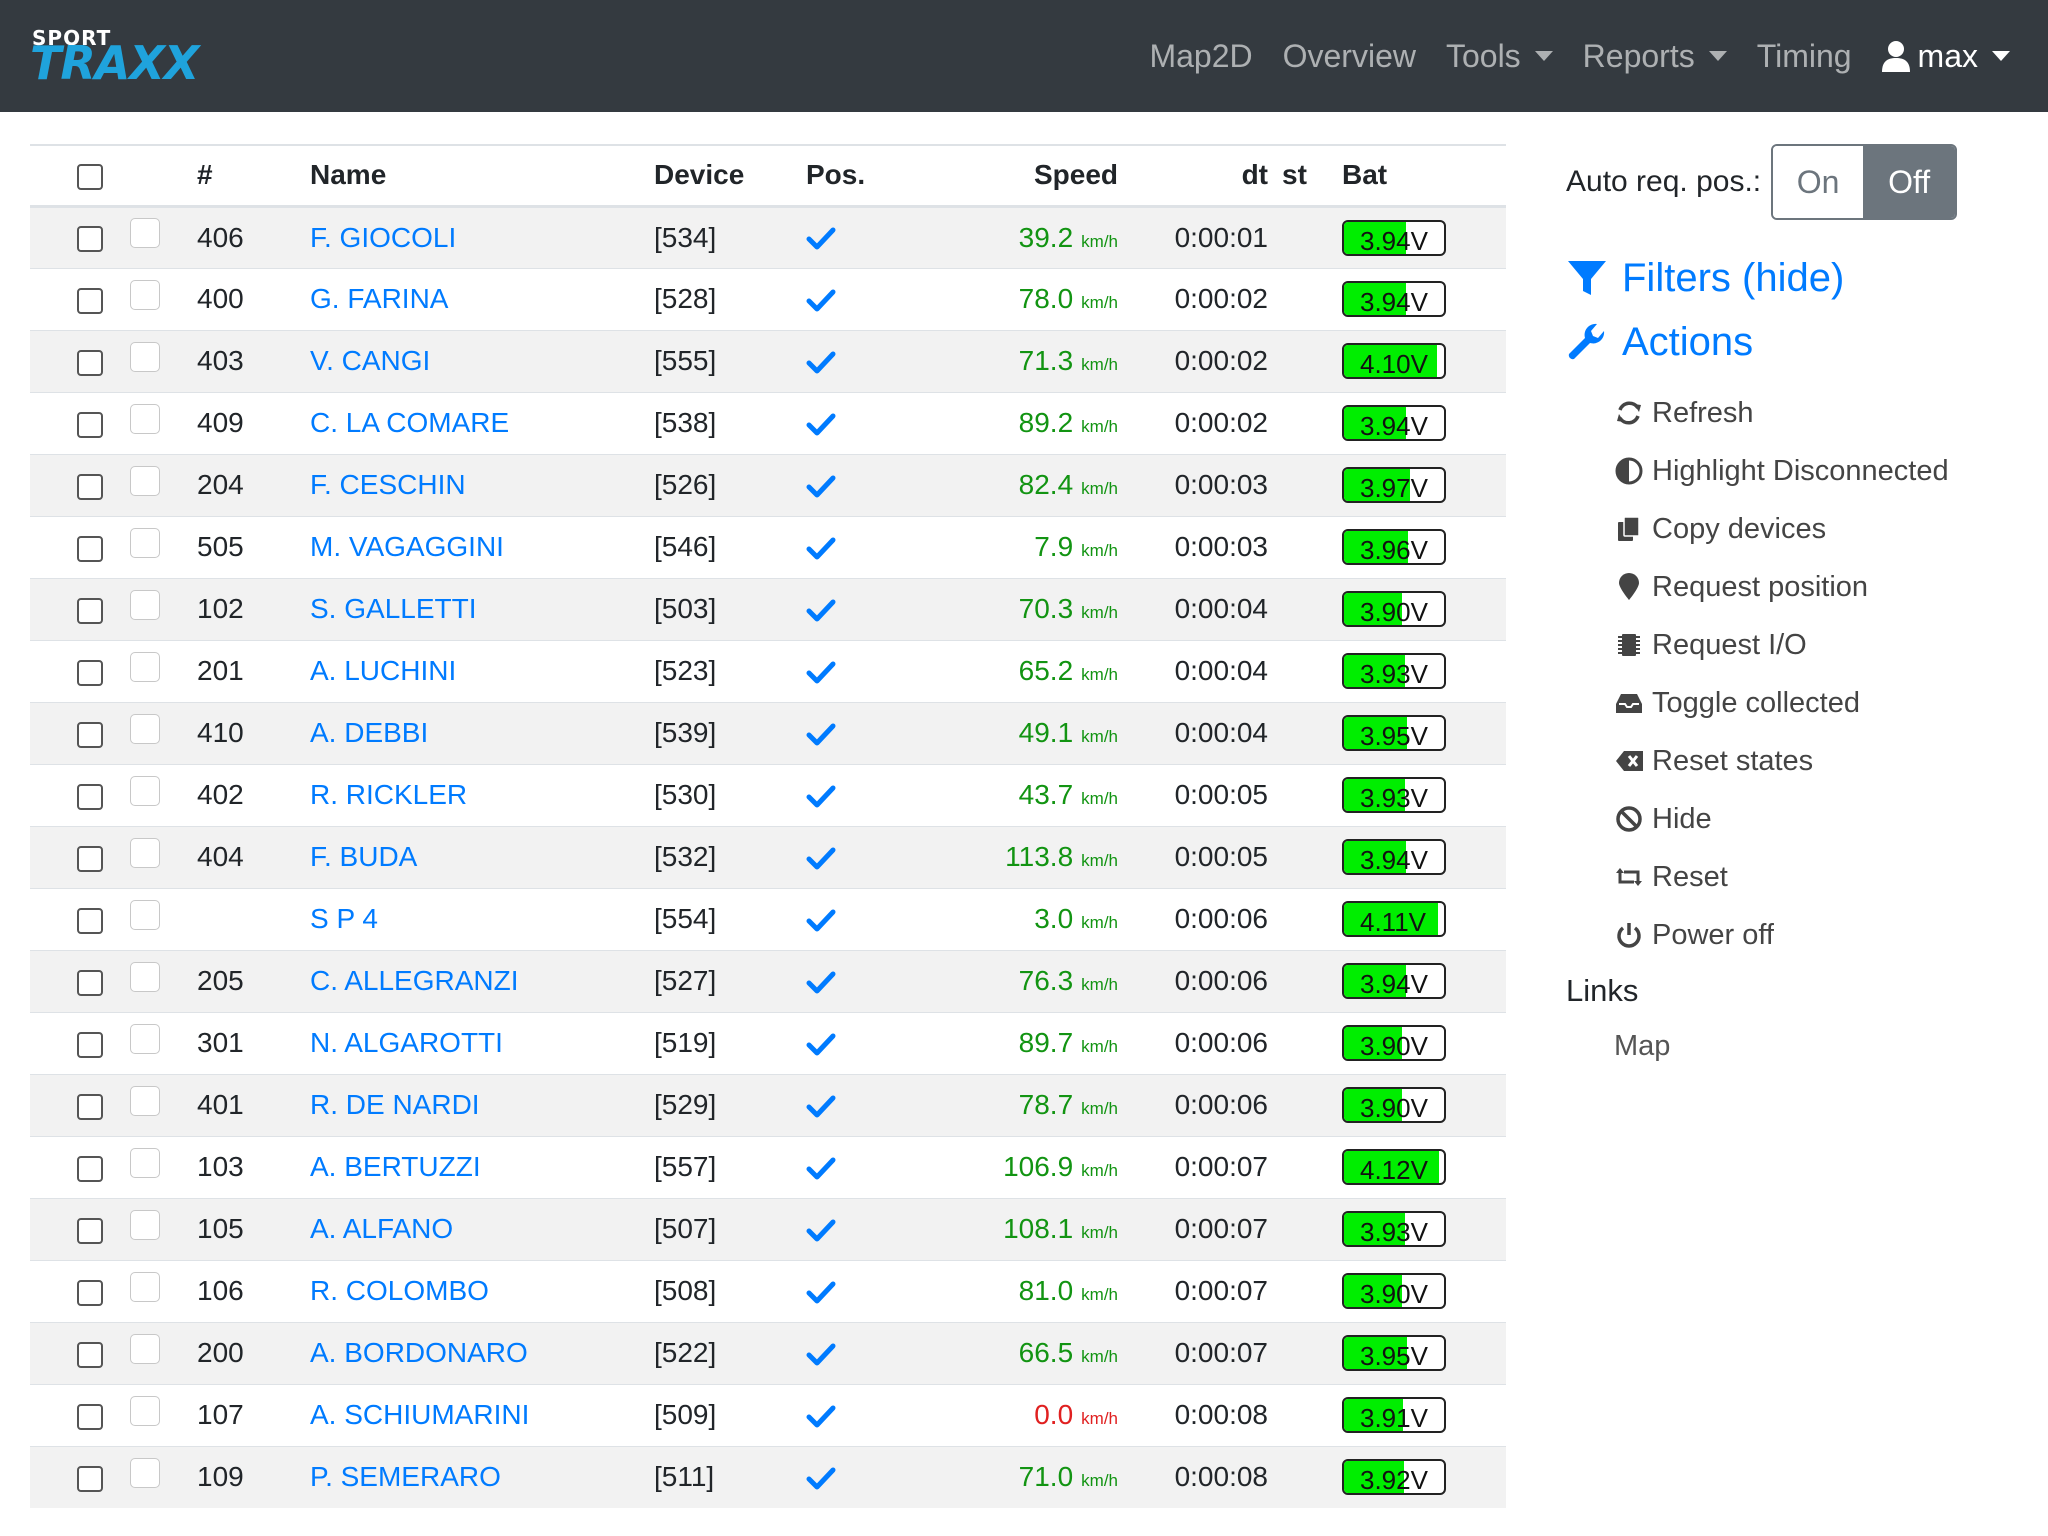 Image resolution: width=2048 pixels, height=1536 pixels. I want to click on action-highlight-disconnected: Highlight Disconnected, so click(1820, 471).